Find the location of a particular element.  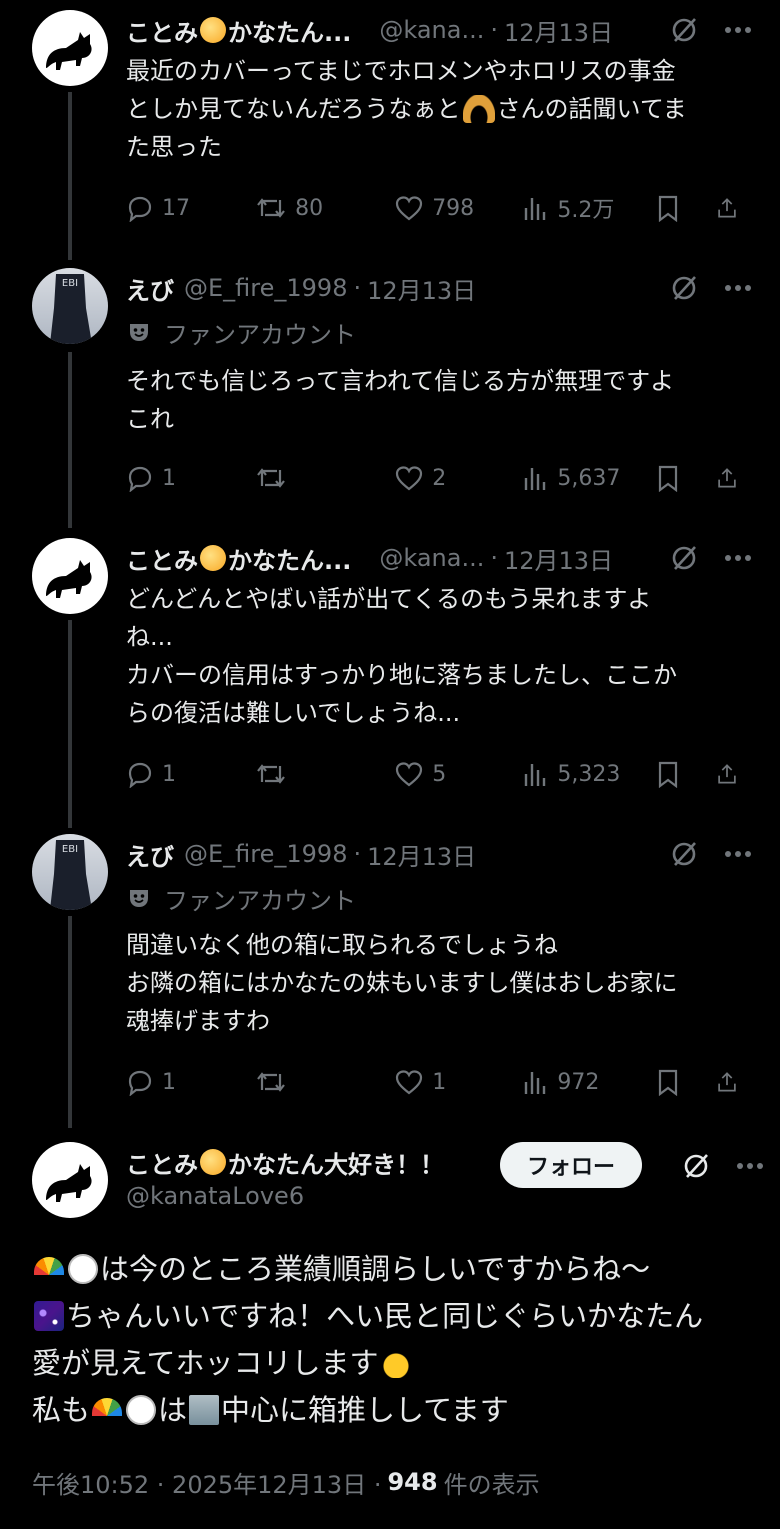

main-text-line: 愛が見えてホッコリします is located at coordinates (391, 1363).